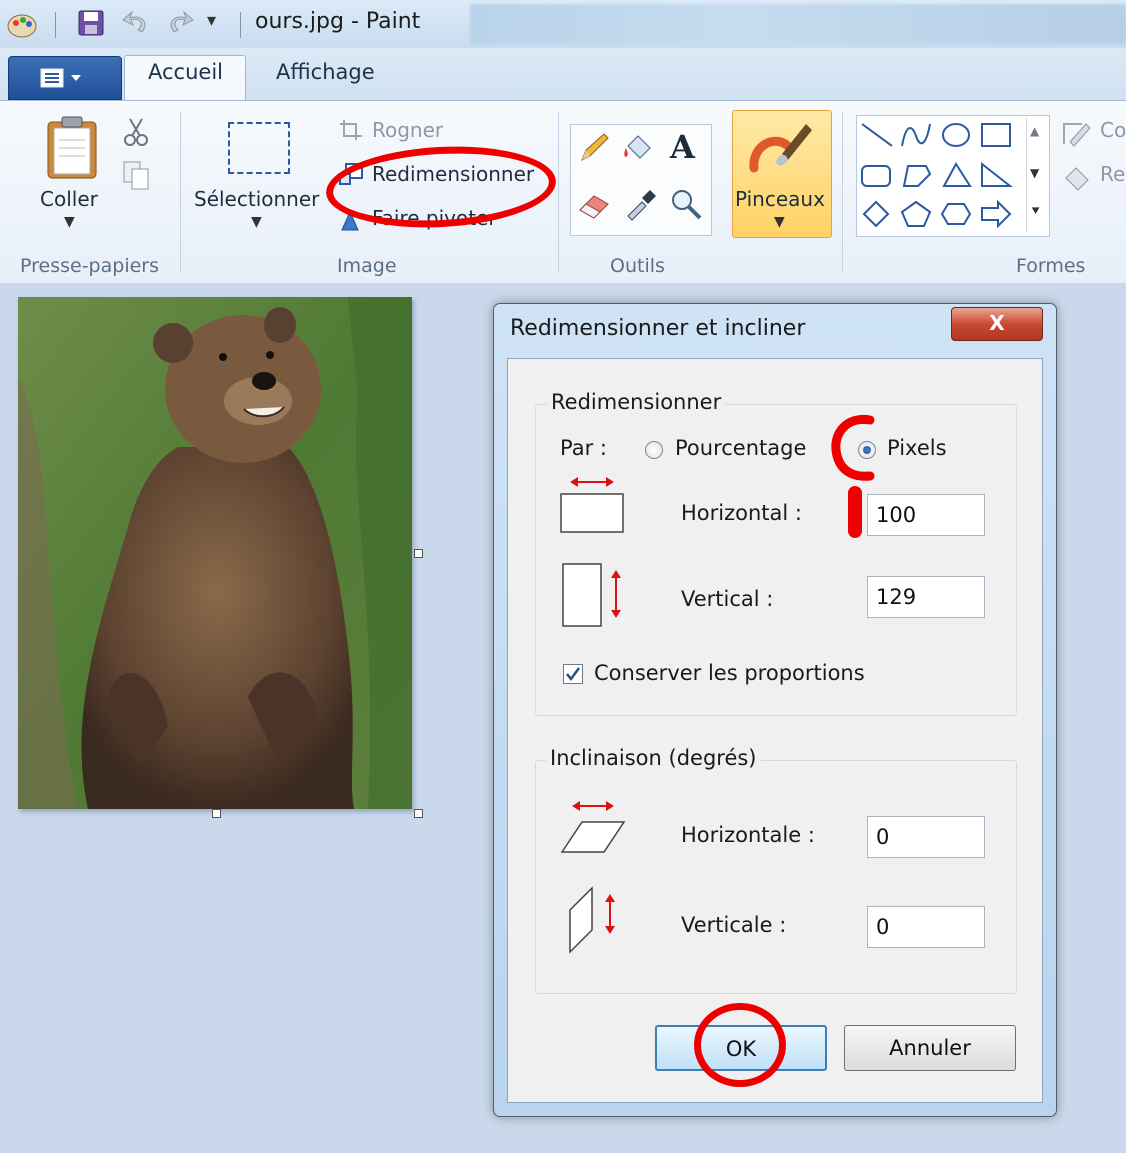 The image size is (1126, 1153). Describe the element at coordinates (418, 813) in the screenshot. I see `resize-handle-corner` at that location.